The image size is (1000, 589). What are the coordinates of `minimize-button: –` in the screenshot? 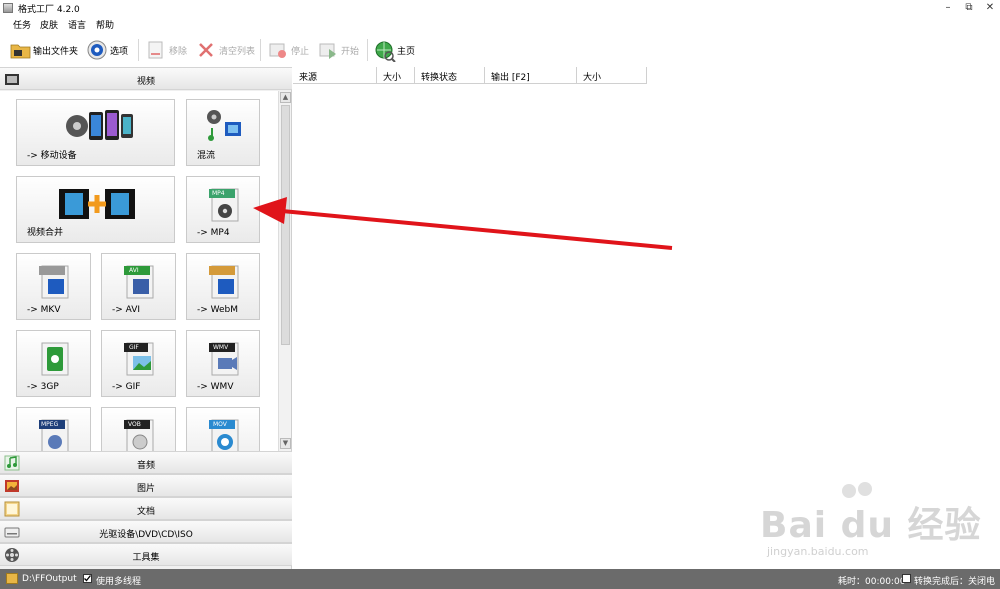 It's located at (948, 7).